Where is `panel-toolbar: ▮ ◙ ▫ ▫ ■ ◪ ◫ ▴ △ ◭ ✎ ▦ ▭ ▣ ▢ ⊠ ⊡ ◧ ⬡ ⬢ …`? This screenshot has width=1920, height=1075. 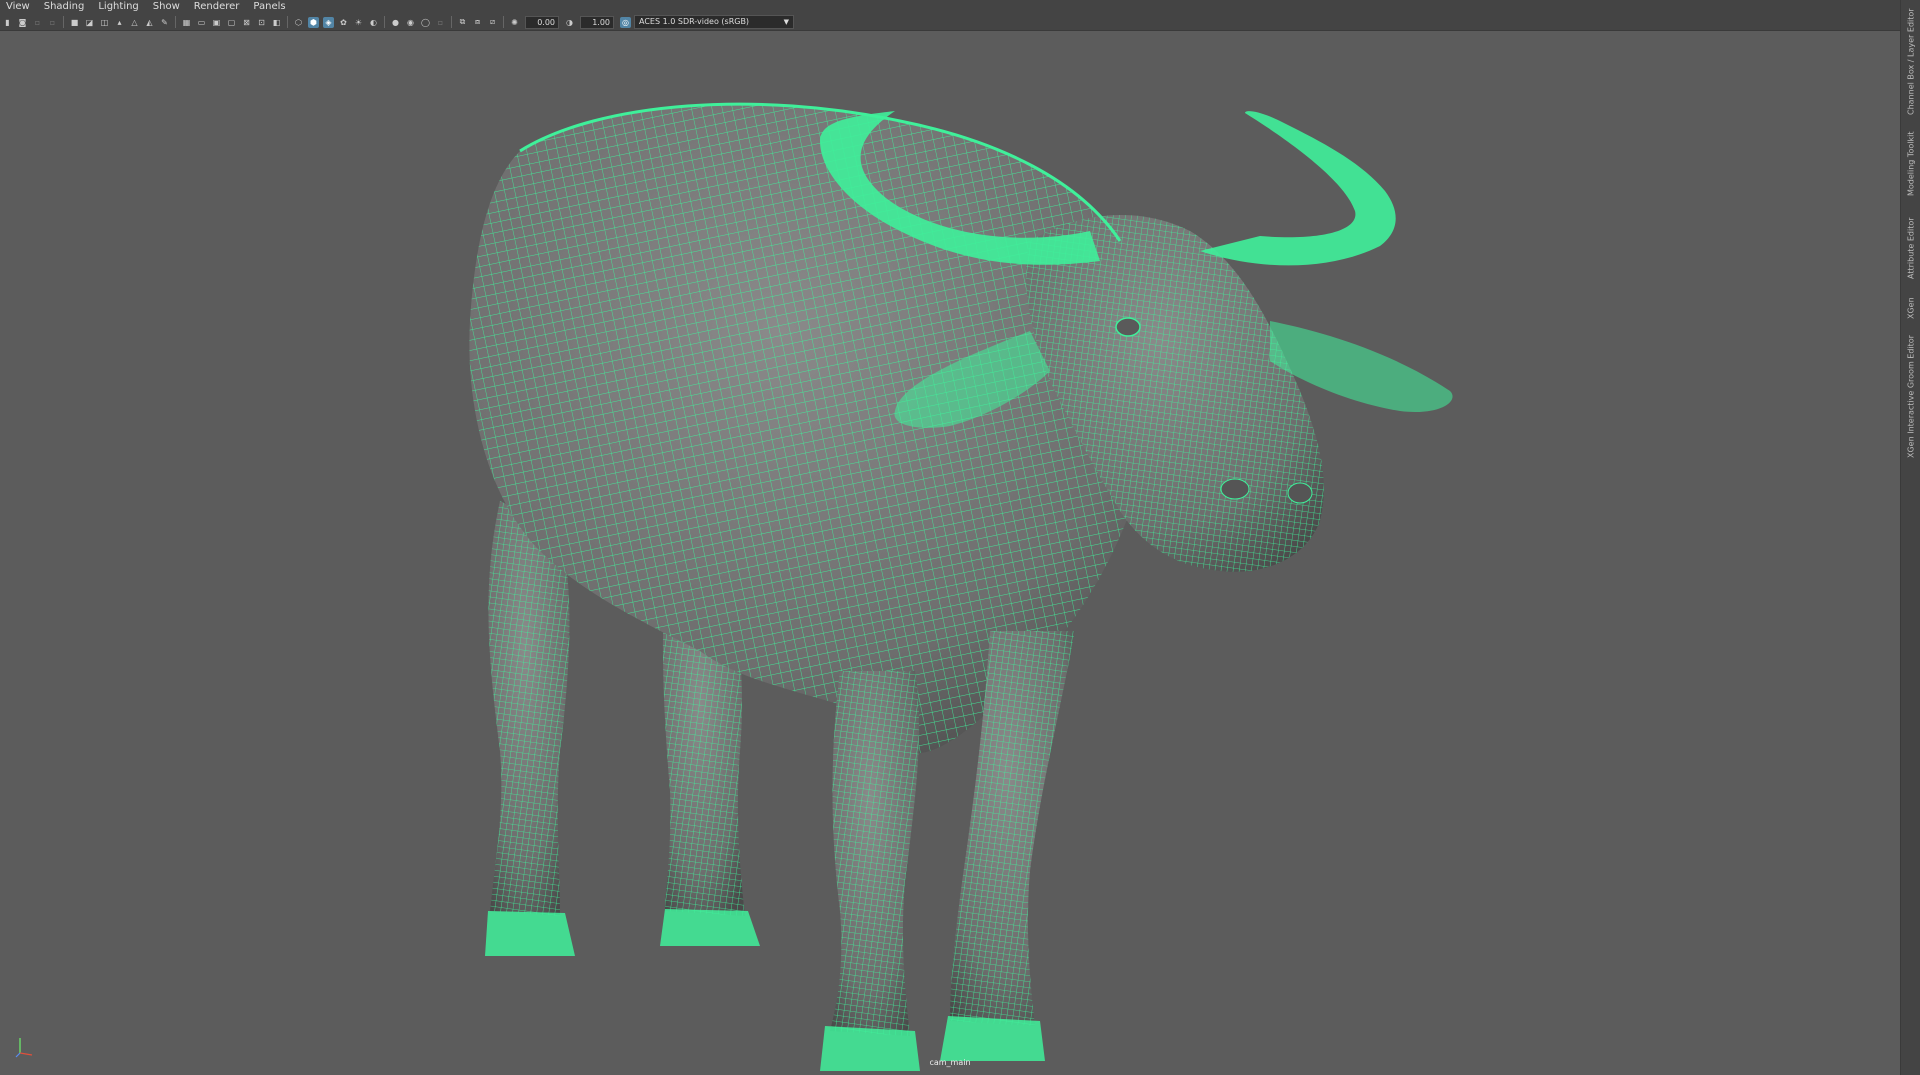
panel-toolbar: ▮ ◙ ▫ ▫ ■ ◪ ◫ ▴ △ ◭ ✎ ▦ ▭ ▣ ▢ ⊠ ⊡ ◧ ⬡ ⬢ … is located at coordinates (950, 22).